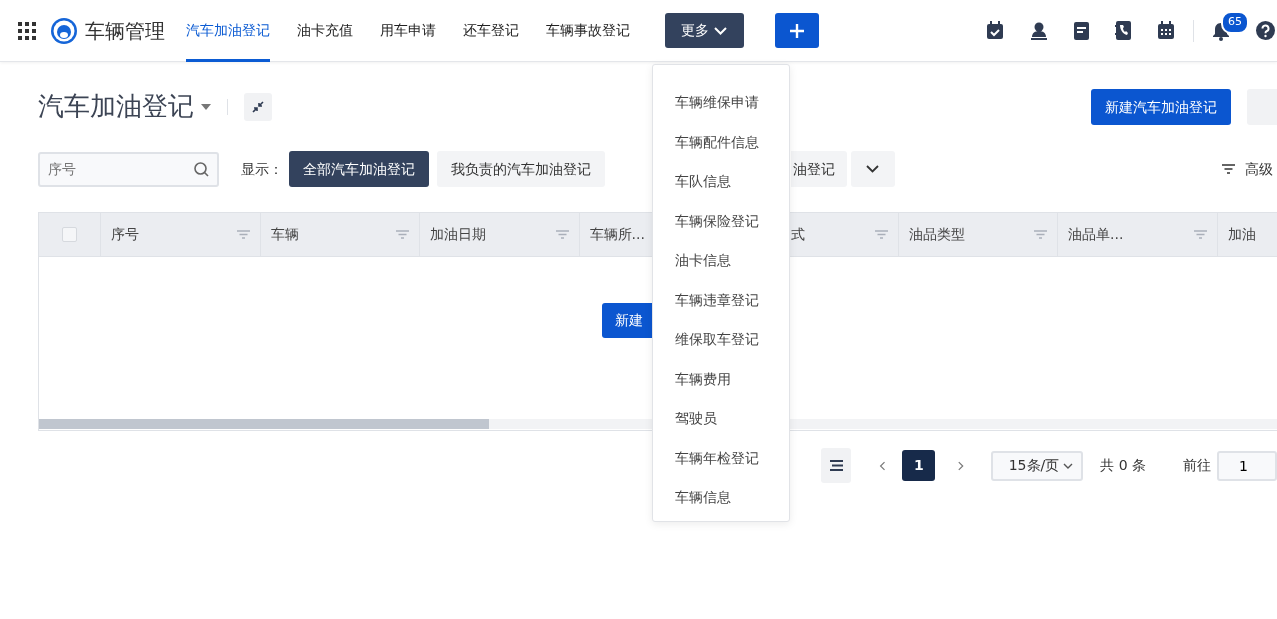  Describe the element at coordinates (798, 234) in the screenshot. I see `column-header: 式` at that location.